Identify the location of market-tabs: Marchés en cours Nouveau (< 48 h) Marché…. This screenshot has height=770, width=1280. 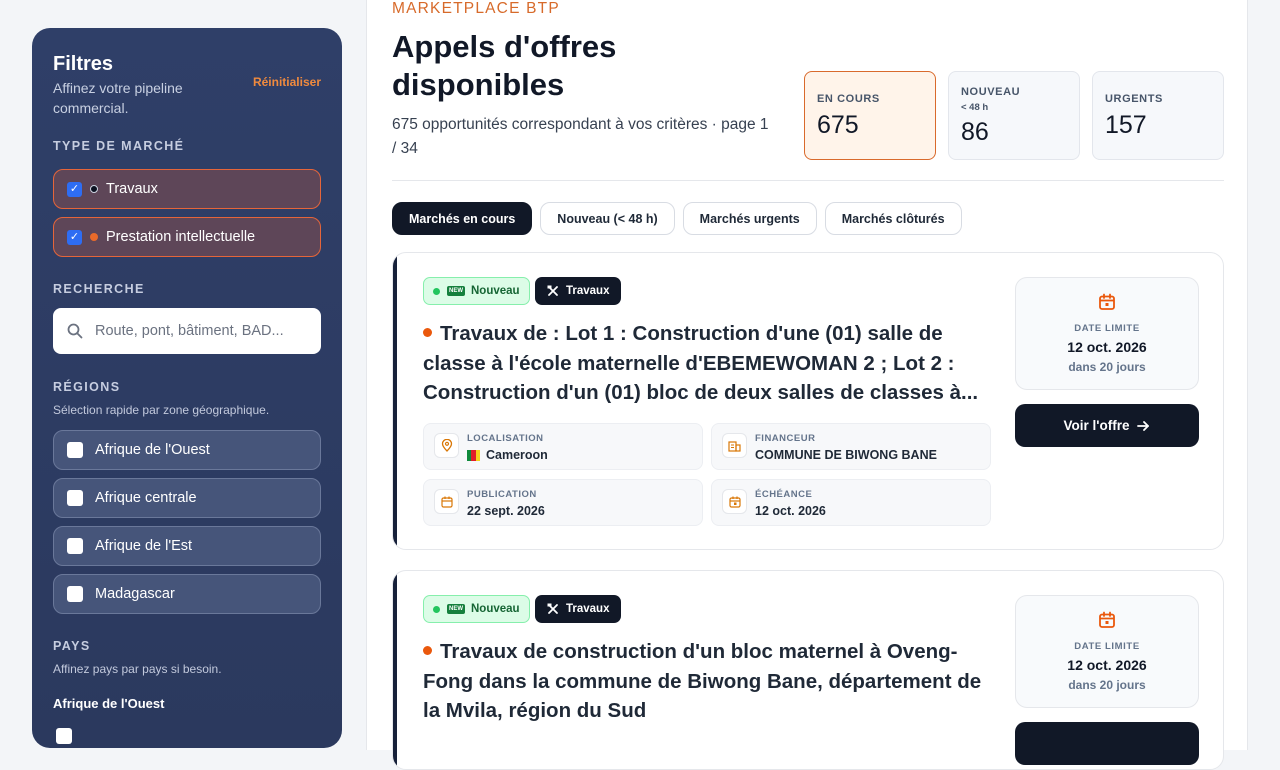
(677, 218).